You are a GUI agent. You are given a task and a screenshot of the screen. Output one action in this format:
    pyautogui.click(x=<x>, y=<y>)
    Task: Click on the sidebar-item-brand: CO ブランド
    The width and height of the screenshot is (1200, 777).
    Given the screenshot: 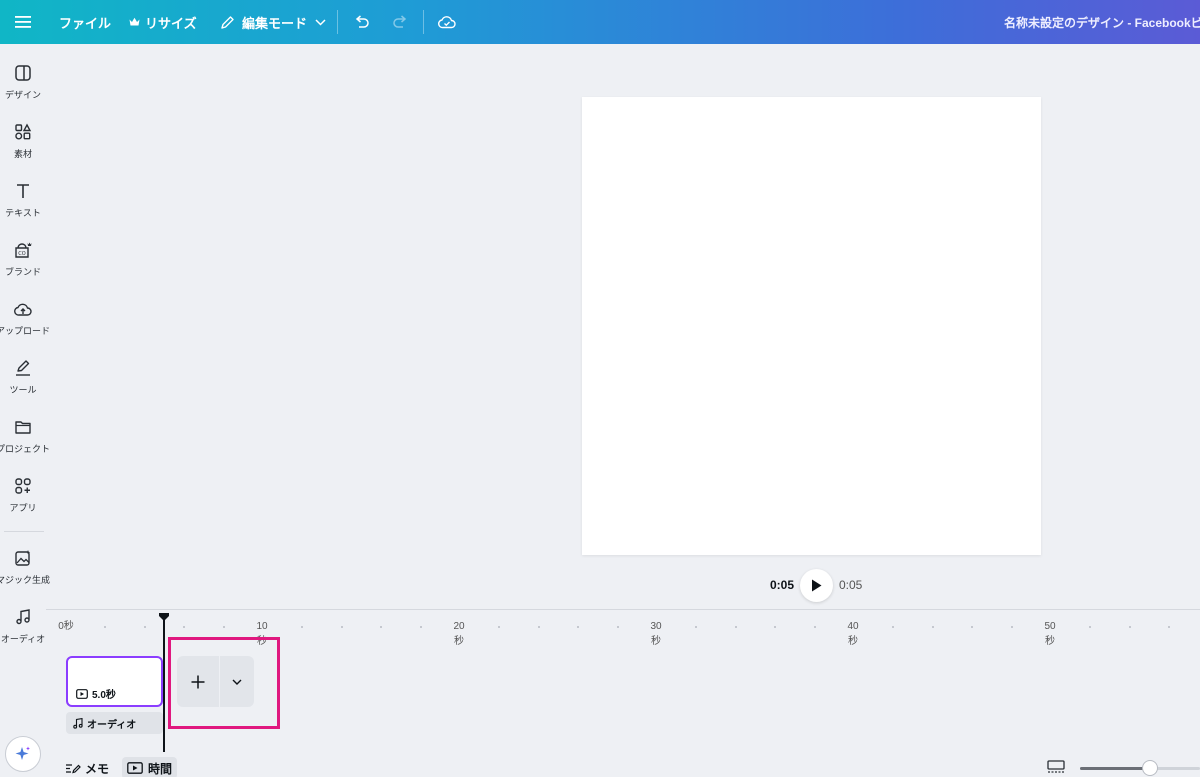 What is the action you would take?
    pyautogui.click(x=23, y=258)
    